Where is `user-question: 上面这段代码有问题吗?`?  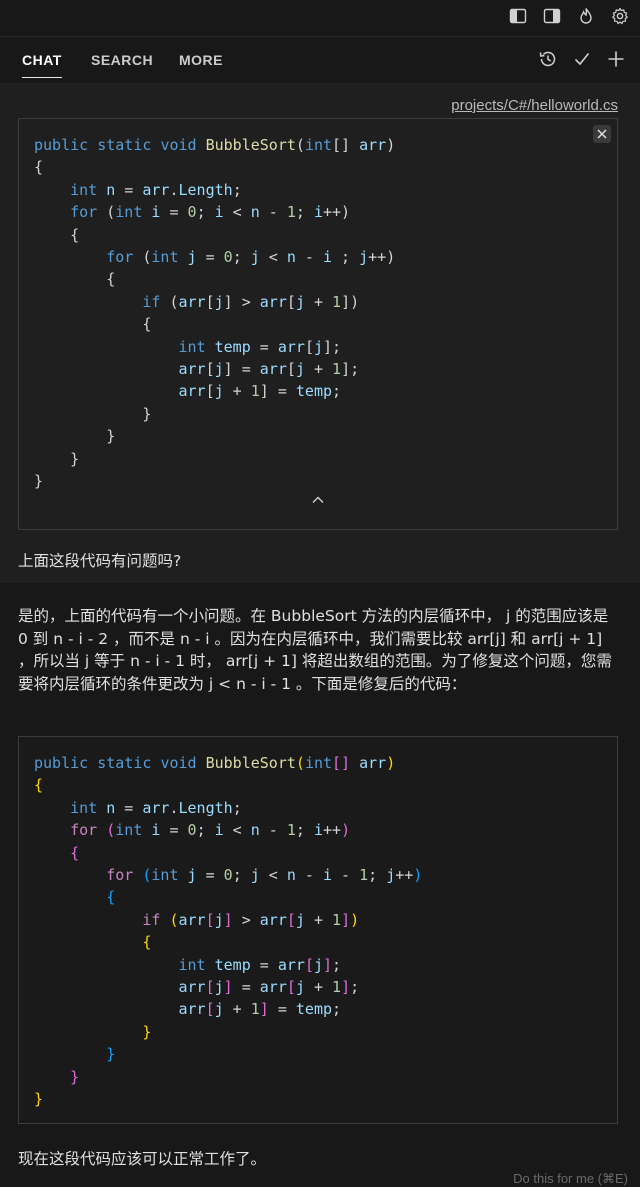
user-question: 上面这段代码有问题吗? is located at coordinates (100, 561).